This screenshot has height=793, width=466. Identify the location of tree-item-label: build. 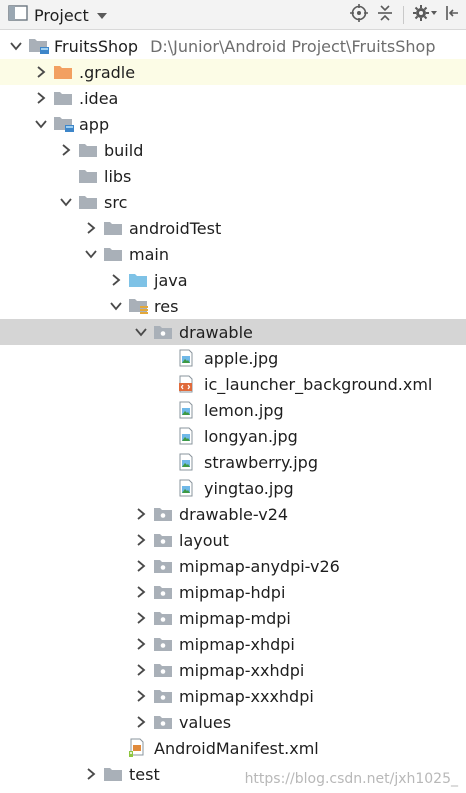
(124, 150).